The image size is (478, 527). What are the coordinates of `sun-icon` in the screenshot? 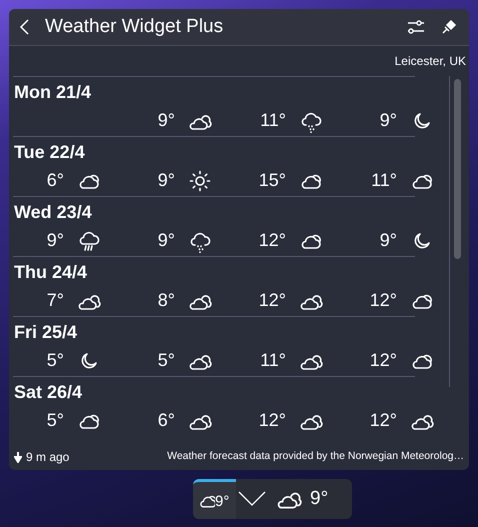 It's located at (200, 180).